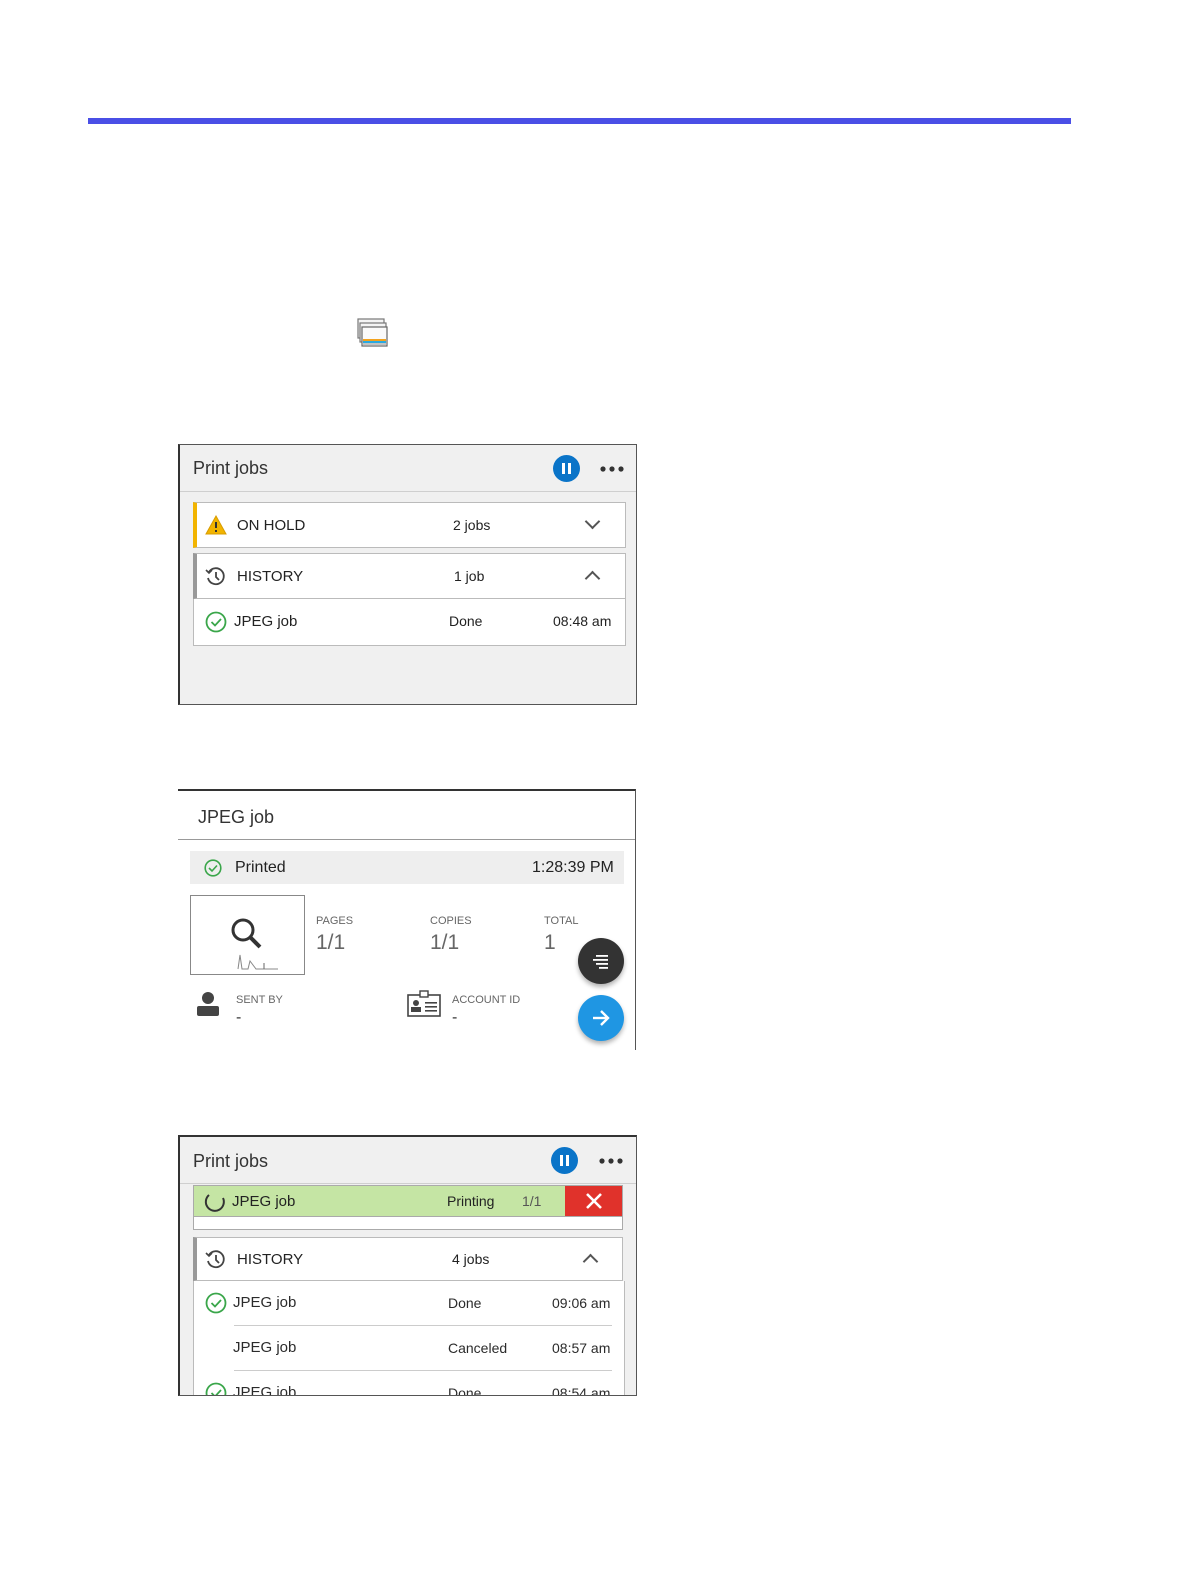 Image resolution: width=1190 pixels, height=1584 pixels. Describe the element at coordinates (258, 964) in the screenshot. I see `preview-marks-icon` at that location.